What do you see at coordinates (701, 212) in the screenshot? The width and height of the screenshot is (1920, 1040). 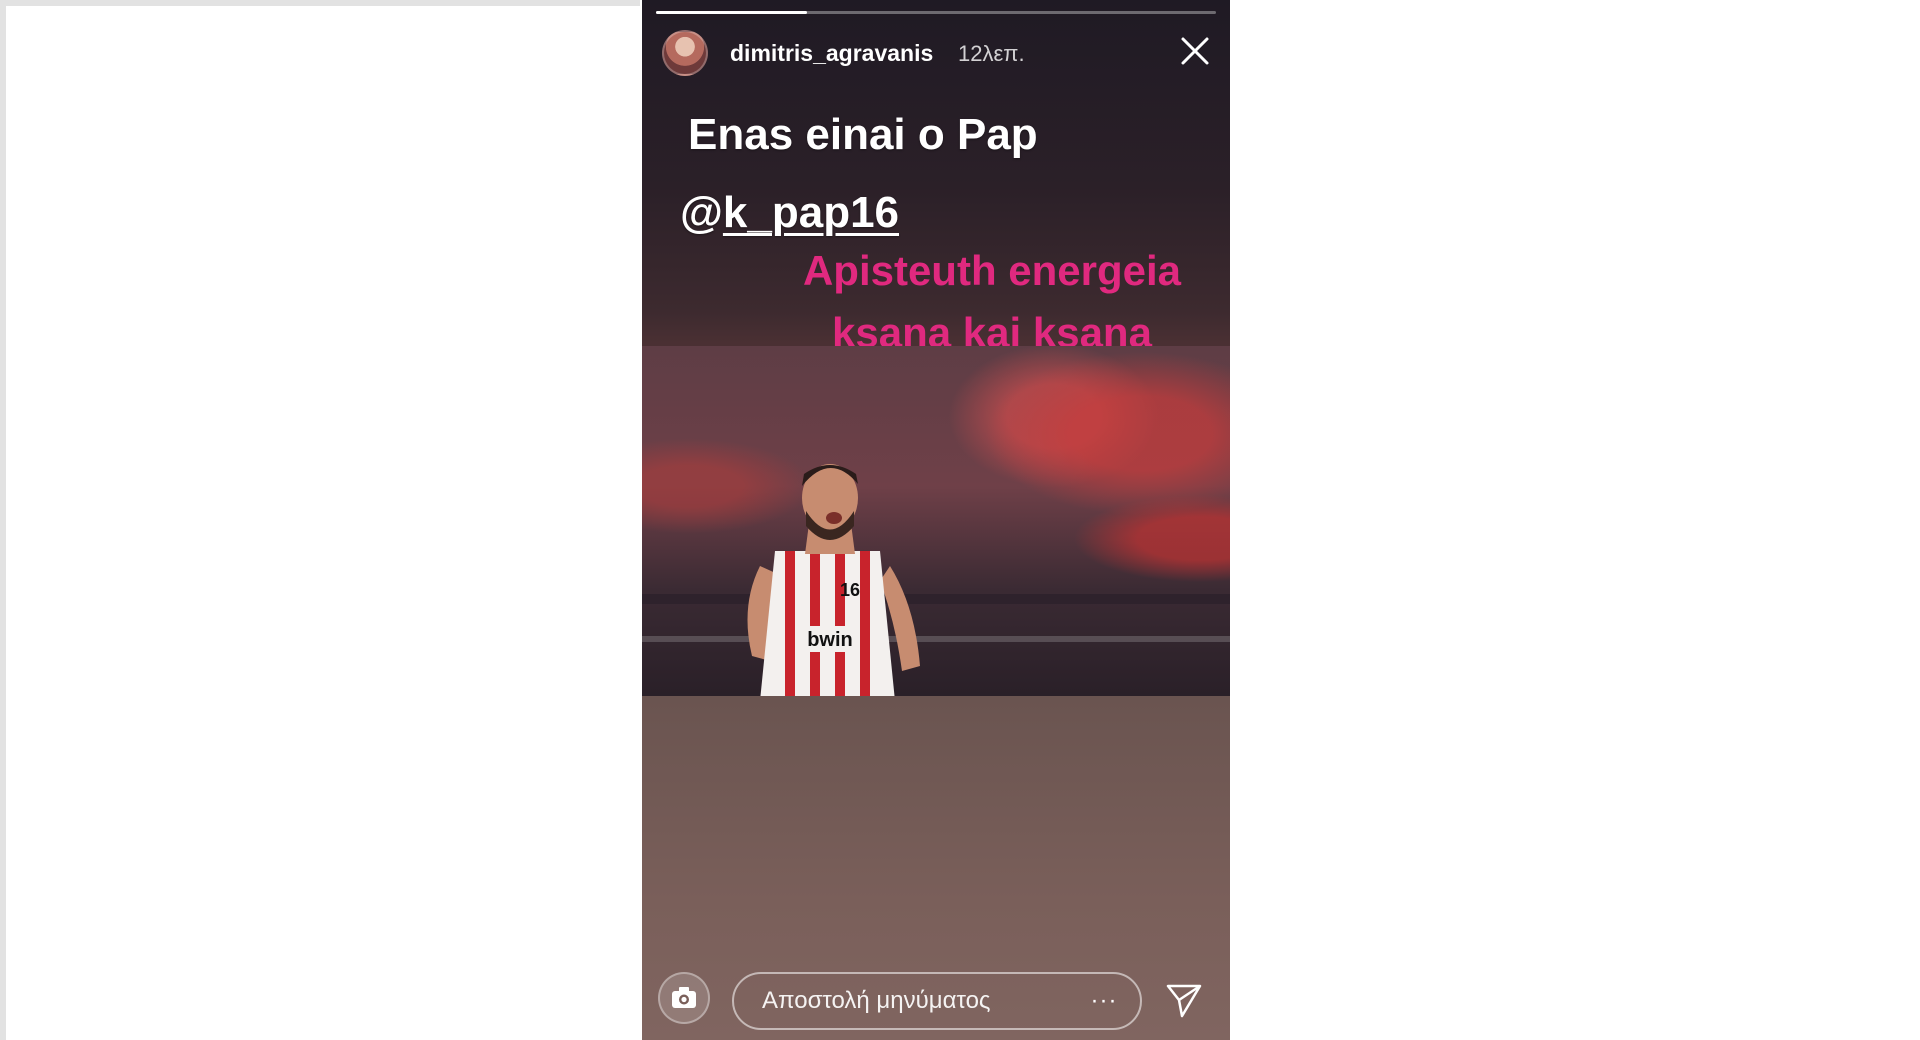 I see `mention-at: @` at bounding box center [701, 212].